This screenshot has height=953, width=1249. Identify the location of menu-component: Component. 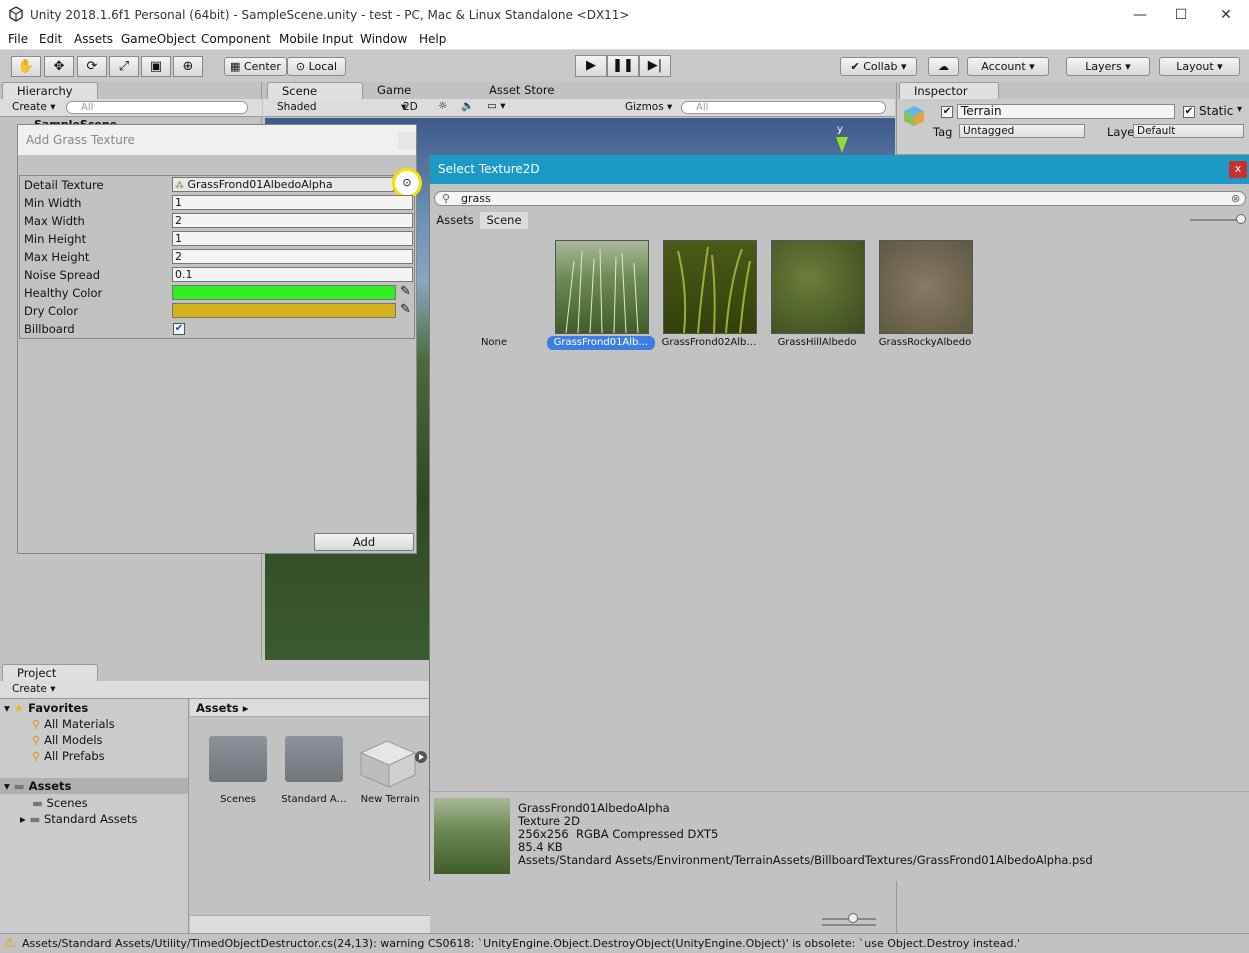
(236, 39).